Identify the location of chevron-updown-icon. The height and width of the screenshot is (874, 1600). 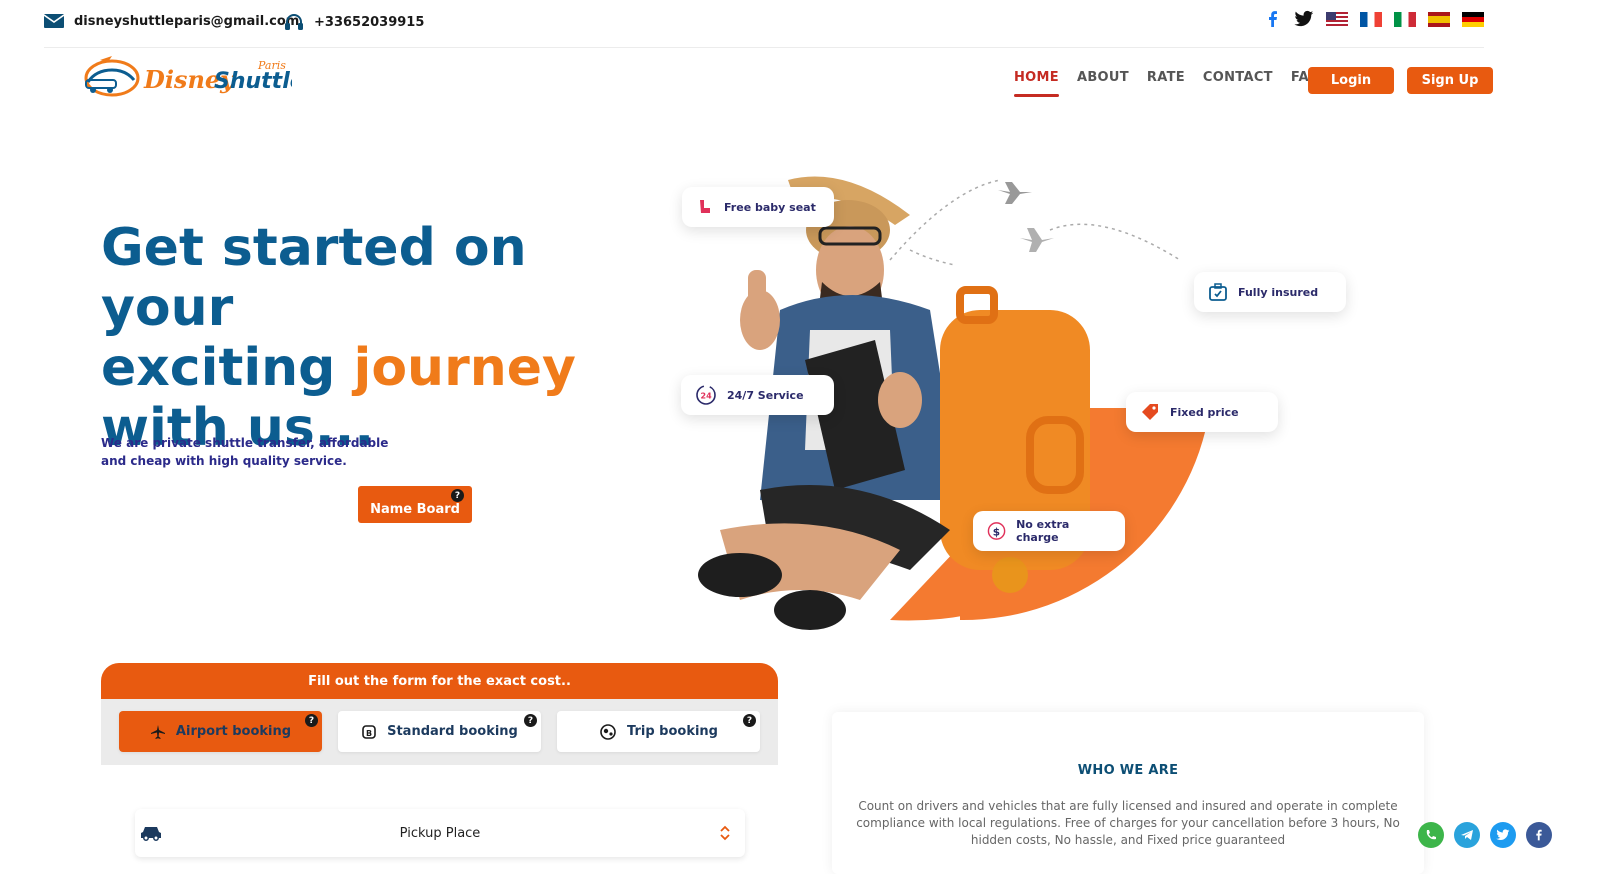
(725, 833).